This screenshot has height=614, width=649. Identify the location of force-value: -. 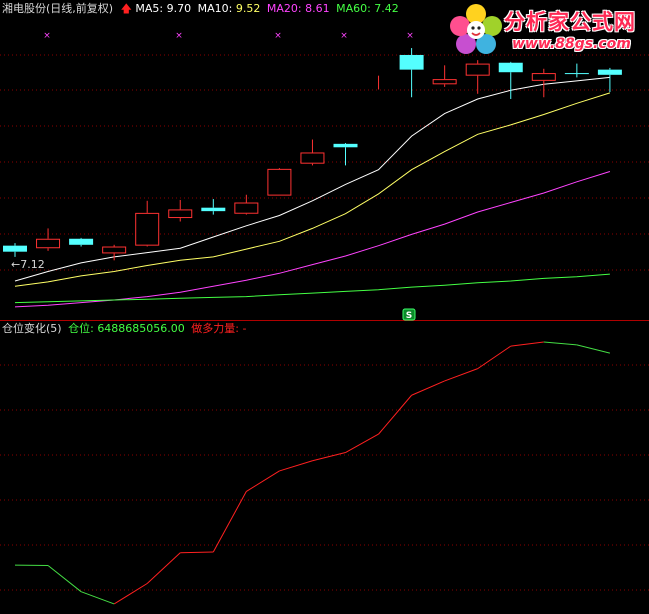
(244, 328).